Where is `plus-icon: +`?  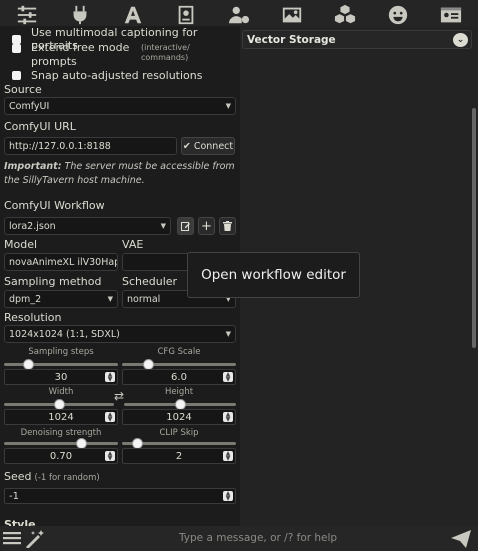 plus-icon: + is located at coordinates (206, 226).